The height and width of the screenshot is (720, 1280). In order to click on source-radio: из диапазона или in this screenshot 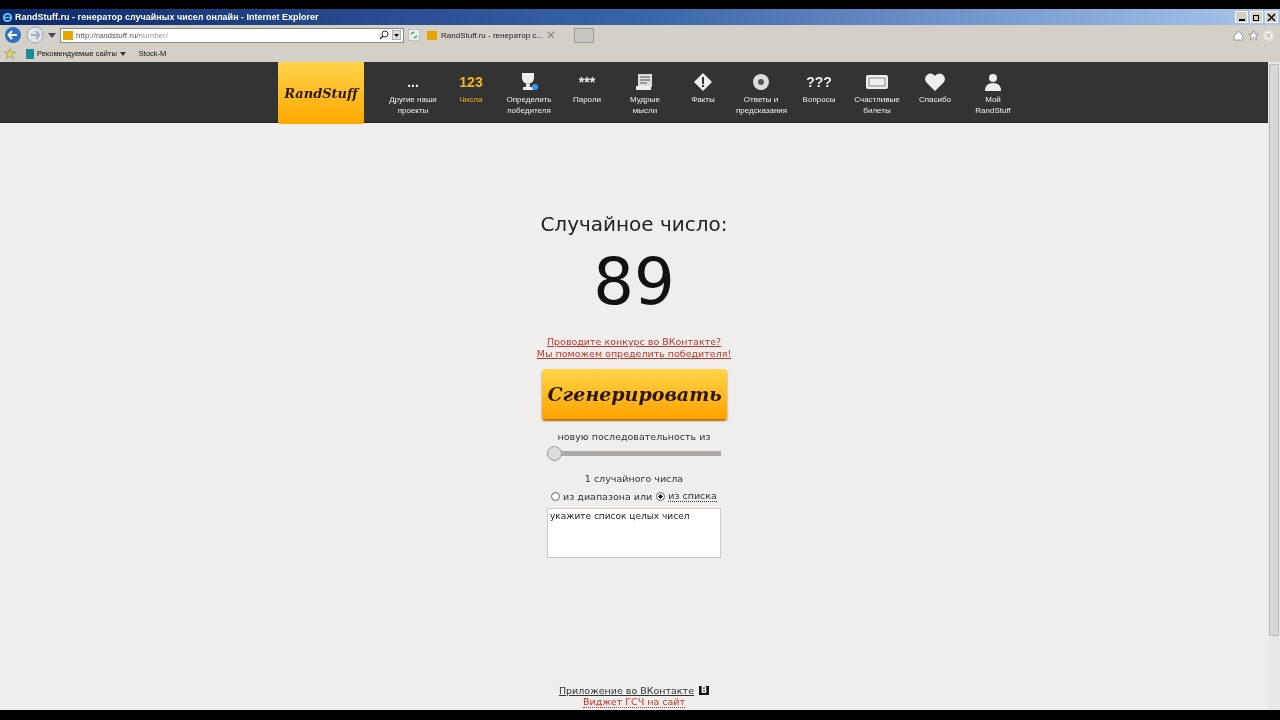, I will do `click(602, 496)`.